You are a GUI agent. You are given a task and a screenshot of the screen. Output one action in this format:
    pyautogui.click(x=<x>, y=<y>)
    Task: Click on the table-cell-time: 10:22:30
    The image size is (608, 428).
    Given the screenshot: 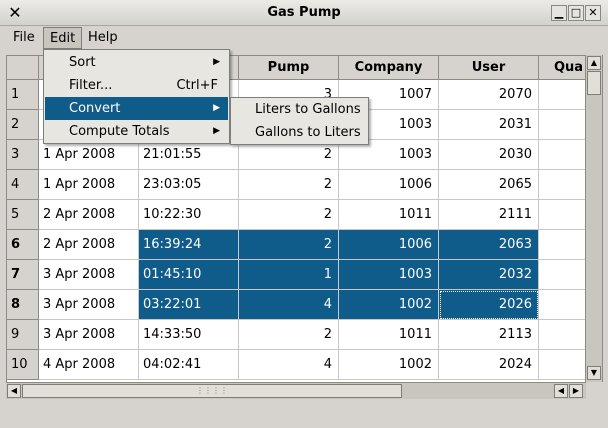 What is the action you would take?
    pyautogui.click(x=189, y=215)
    